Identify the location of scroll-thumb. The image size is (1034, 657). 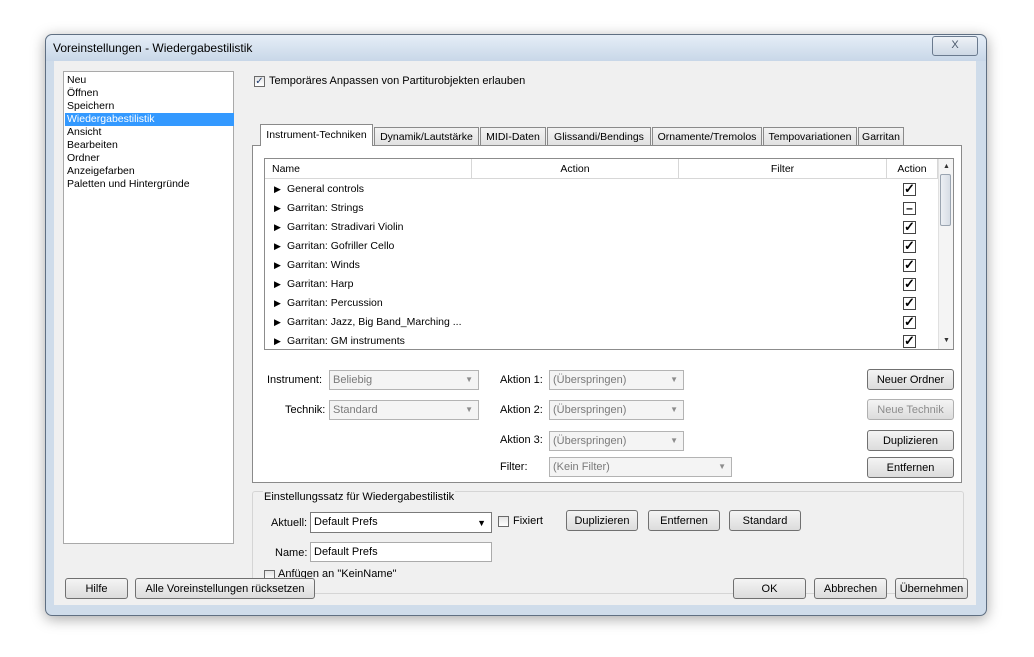
(945, 200).